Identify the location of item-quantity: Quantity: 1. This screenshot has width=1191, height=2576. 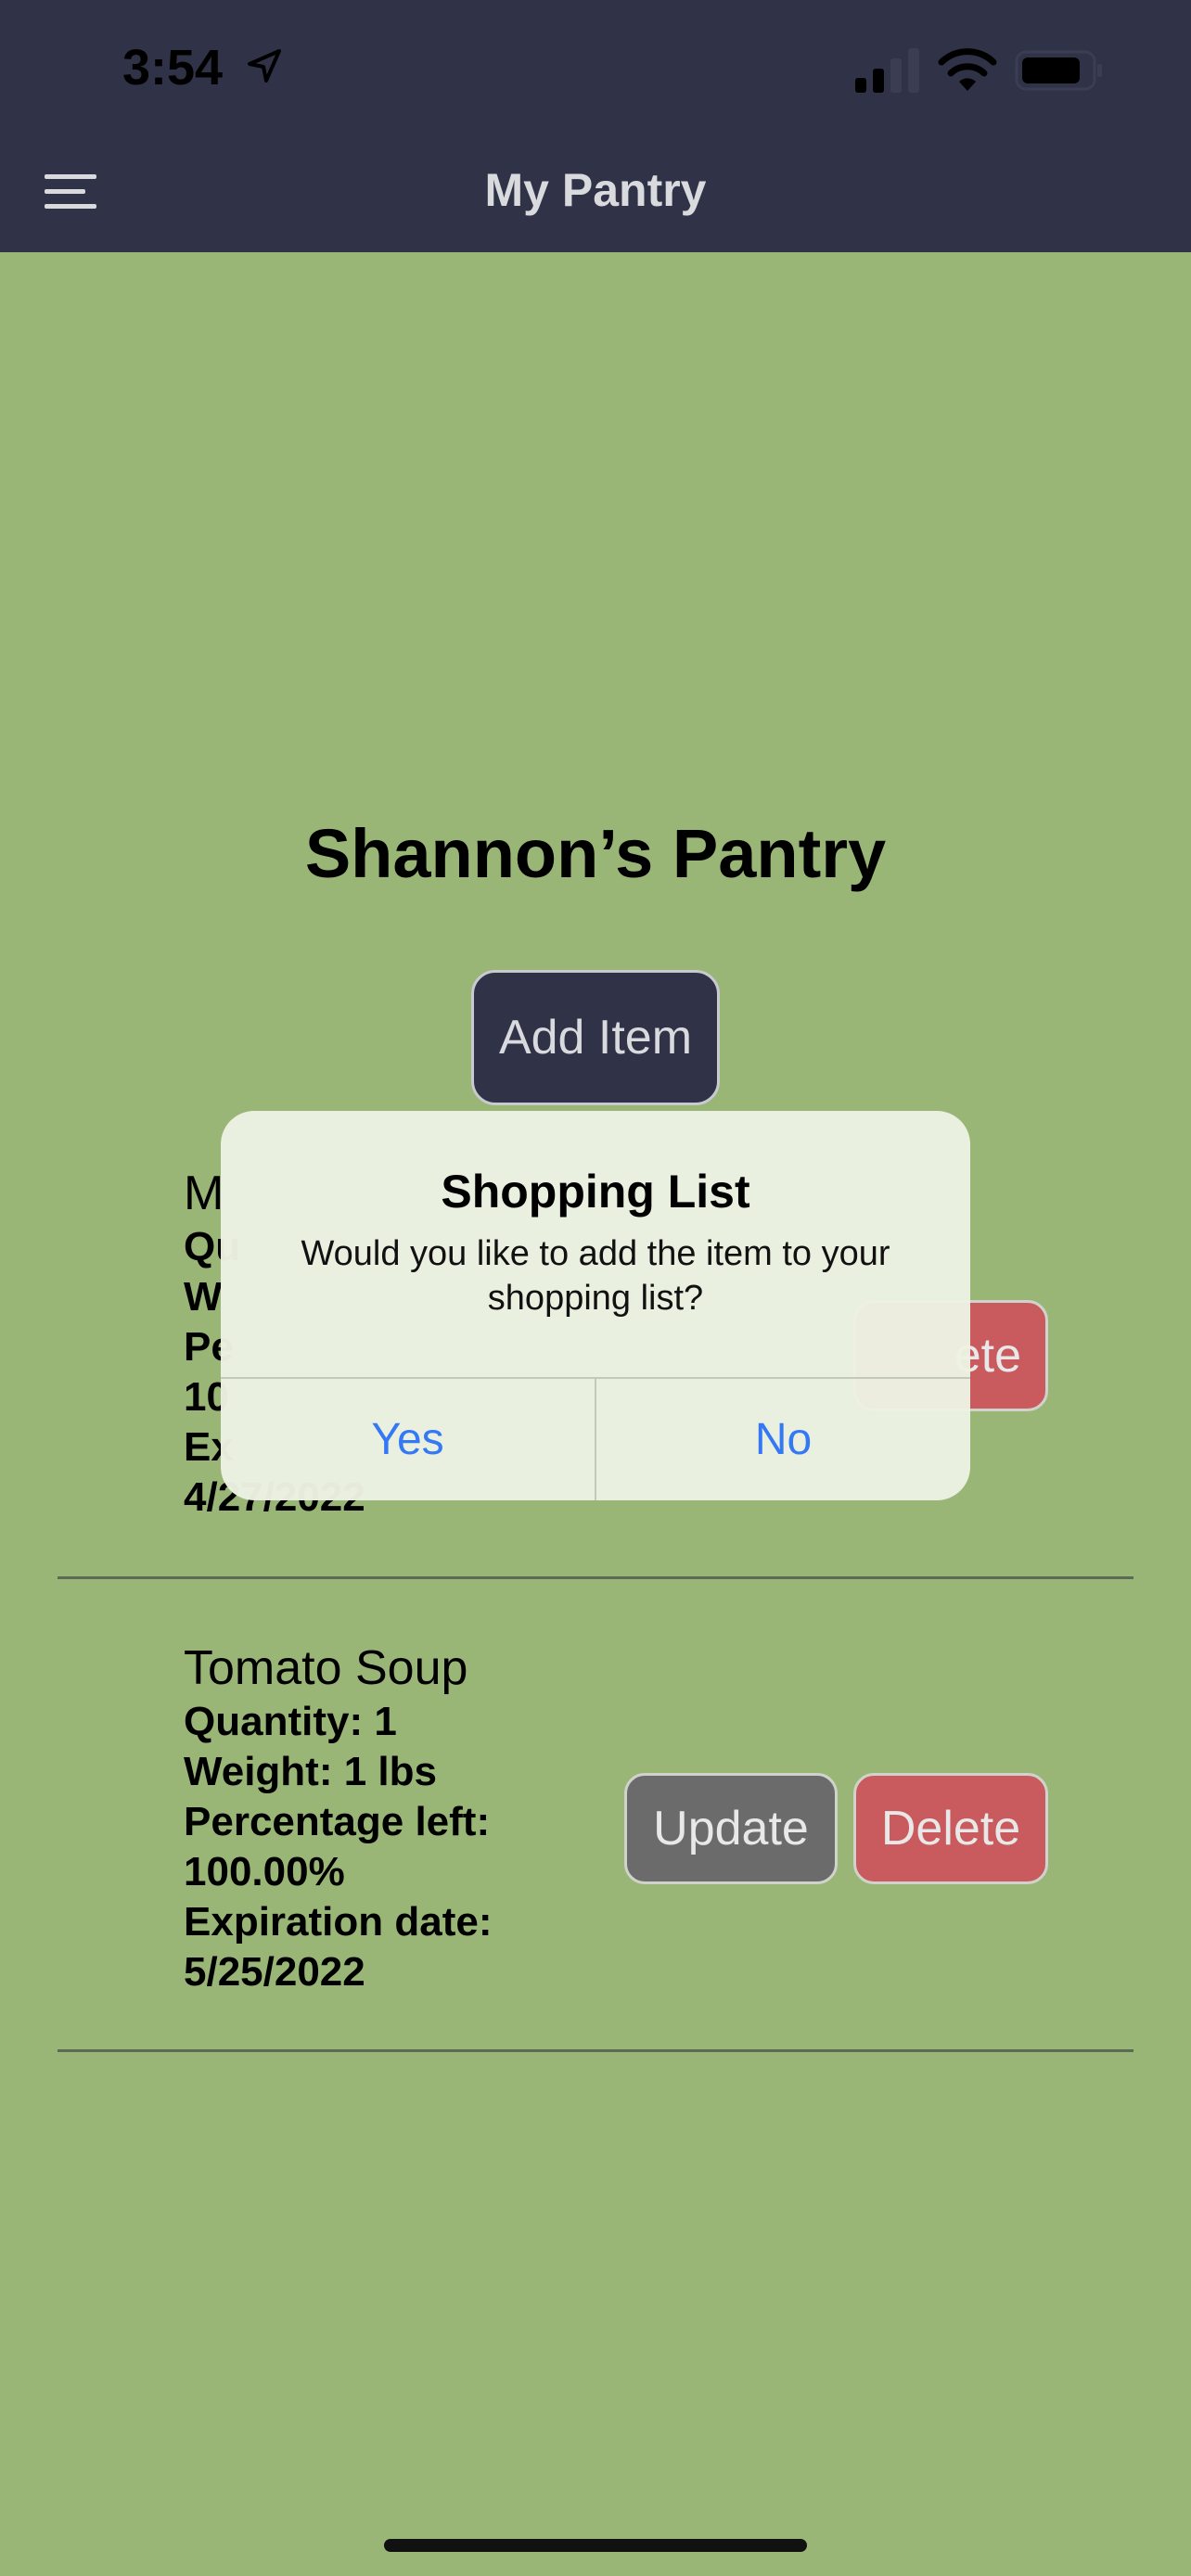
(290, 1721).